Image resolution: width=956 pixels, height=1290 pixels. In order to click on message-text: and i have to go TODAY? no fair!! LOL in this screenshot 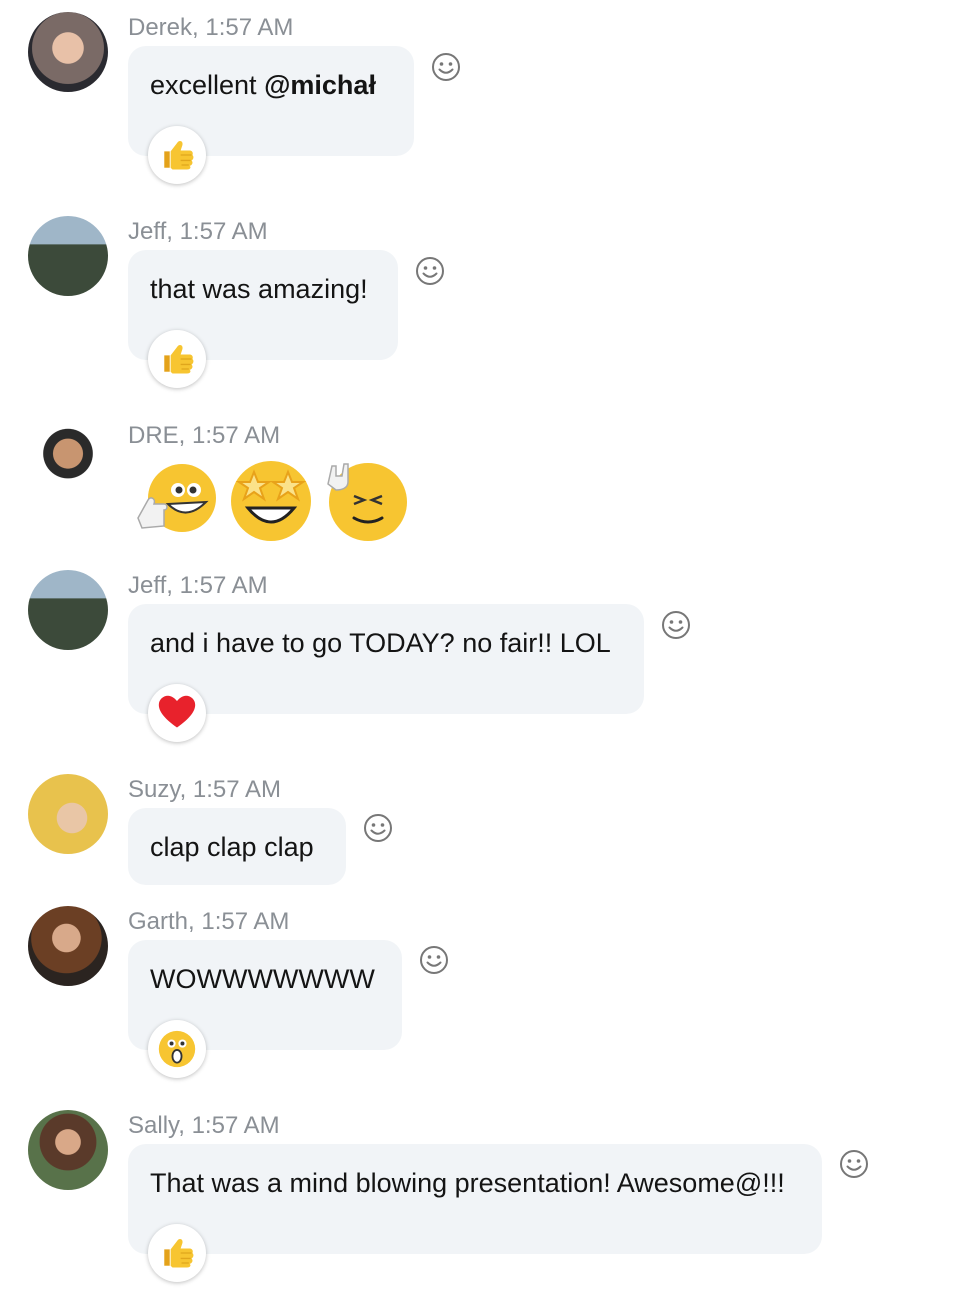, I will do `click(380, 643)`.